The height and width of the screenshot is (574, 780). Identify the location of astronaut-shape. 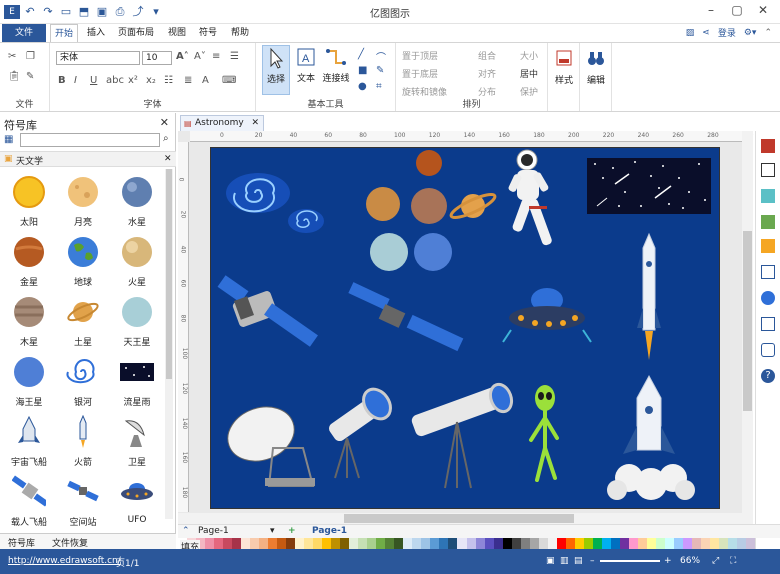
(530, 197).